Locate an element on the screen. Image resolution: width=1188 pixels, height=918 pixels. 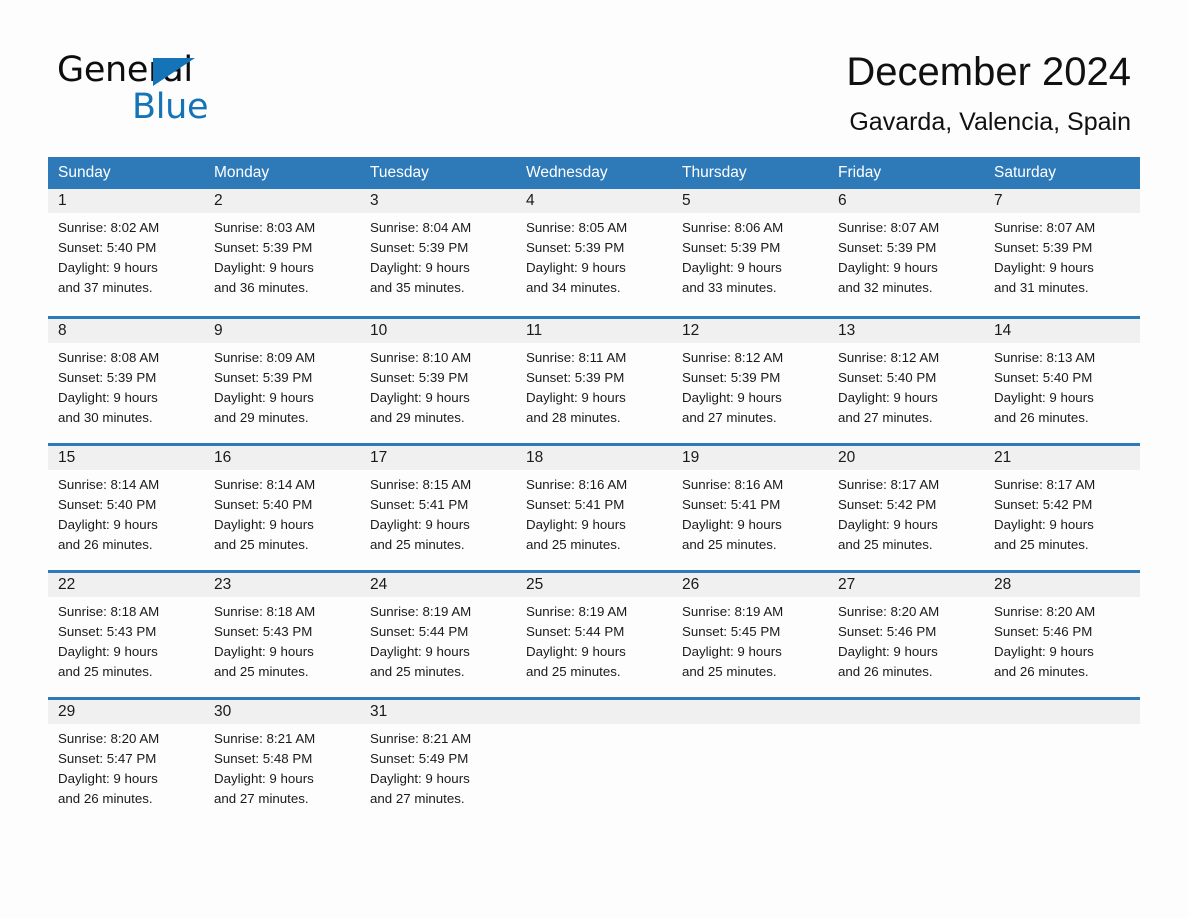
sunset-text: Sunset: 5:39 PM is located at coordinates (731, 247).